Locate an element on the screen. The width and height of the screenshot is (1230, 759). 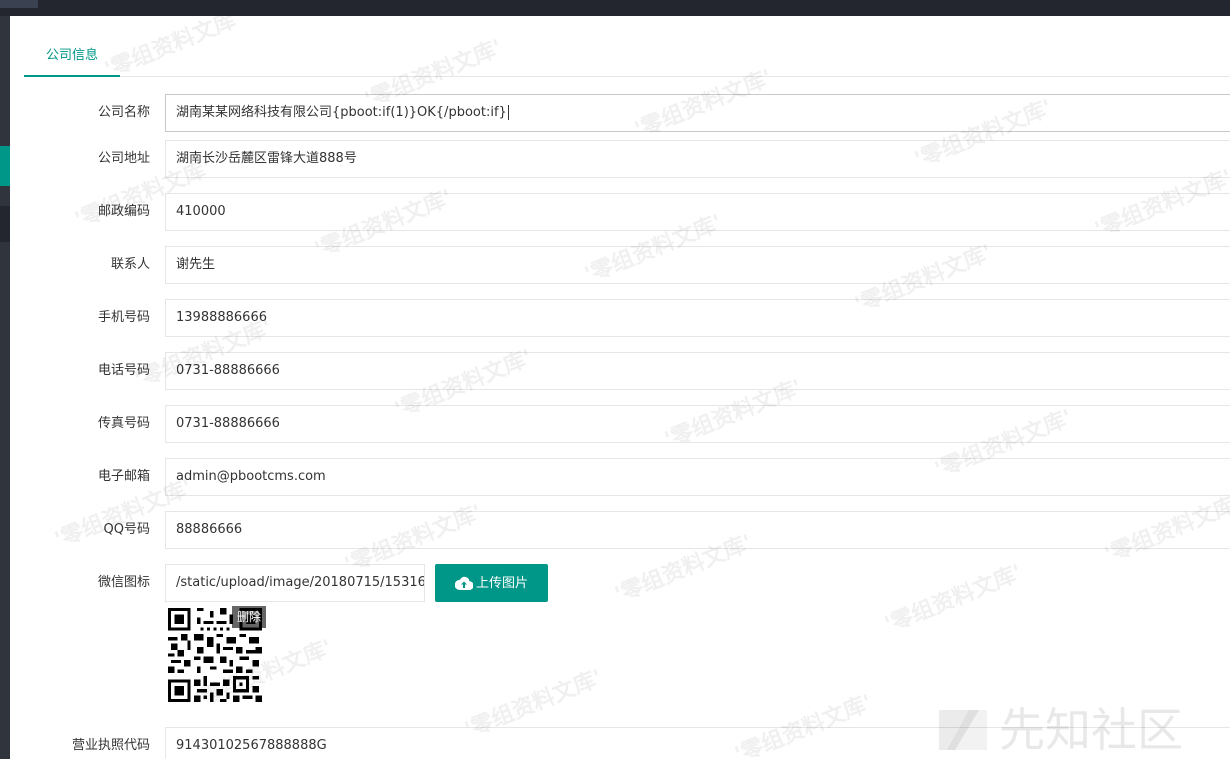
contact-label: 联系人 is located at coordinates (130, 264).